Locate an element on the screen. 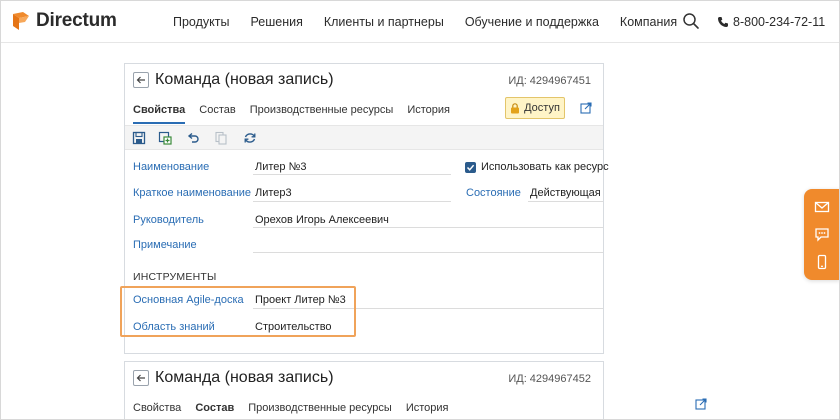 The width and height of the screenshot is (840, 420). access-button: Доступ is located at coordinates (535, 108).